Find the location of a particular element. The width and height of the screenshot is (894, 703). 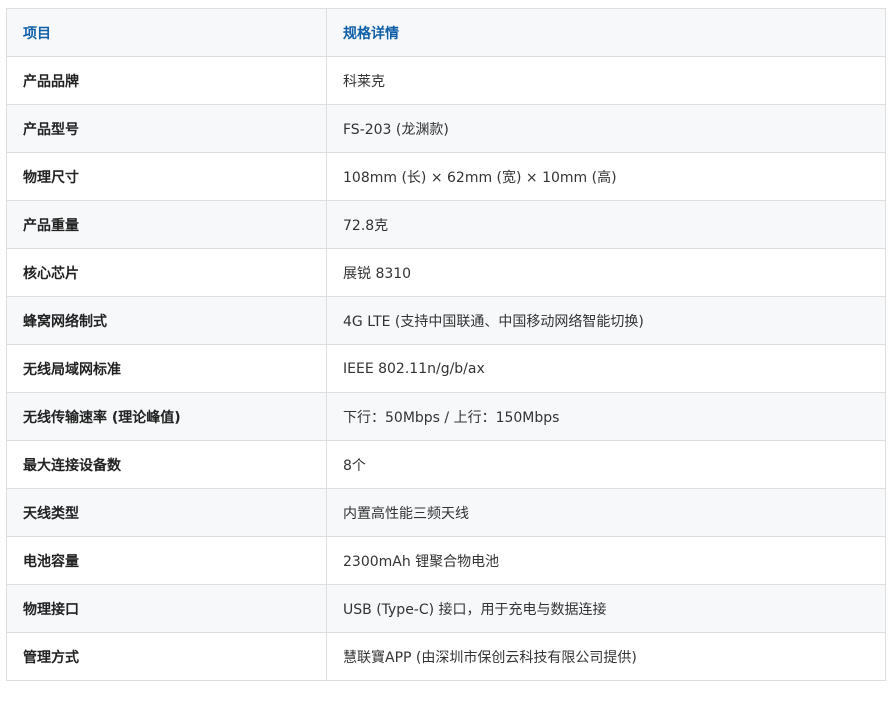

table-row: 核心芯片 展锐 8310 is located at coordinates (446, 272).